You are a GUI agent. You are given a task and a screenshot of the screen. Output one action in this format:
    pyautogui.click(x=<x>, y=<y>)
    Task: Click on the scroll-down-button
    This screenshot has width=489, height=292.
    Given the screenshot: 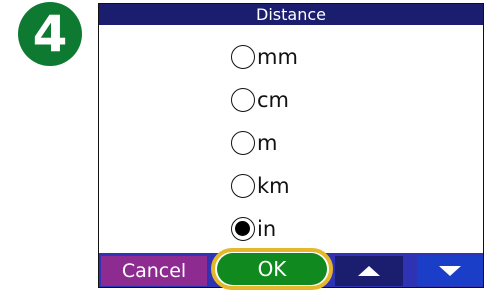 What is the action you would take?
    pyautogui.click(x=450, y=271)
    